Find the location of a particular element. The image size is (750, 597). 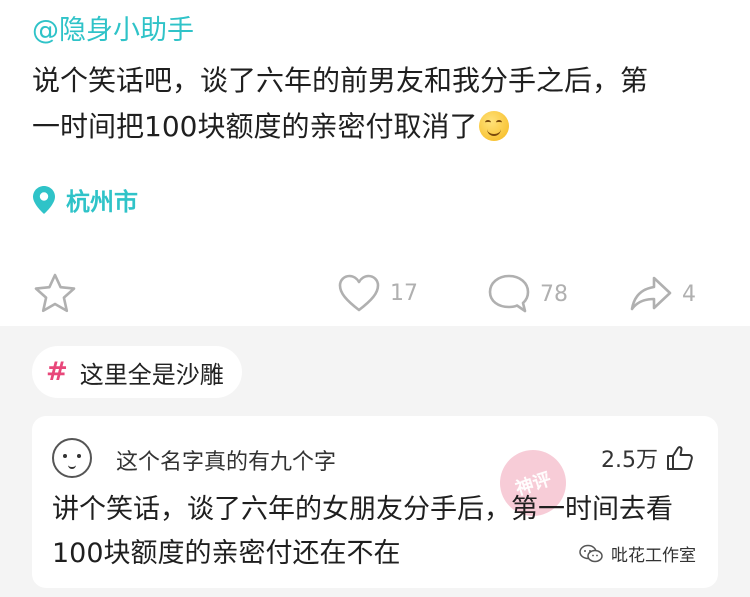

comment-like-count: 2.5万 is located at coordinates (629, 460).